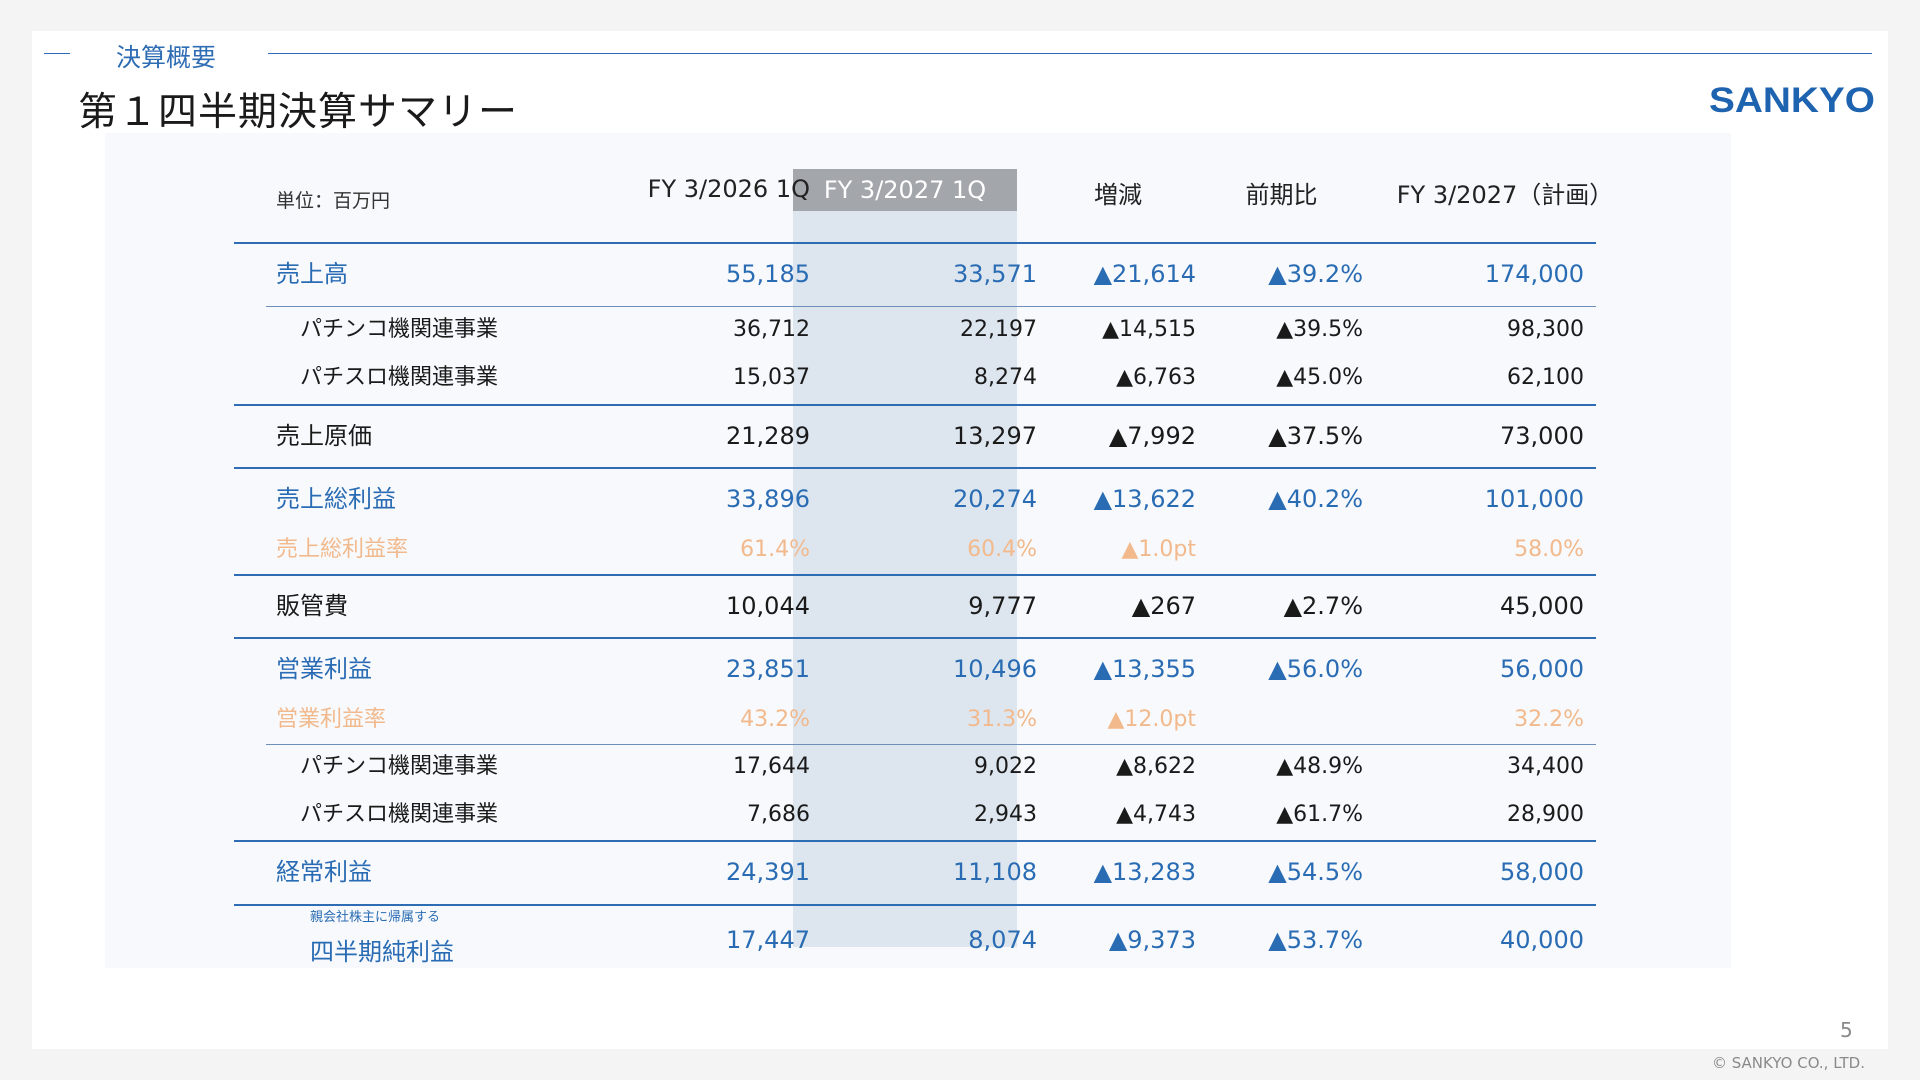  Describe the element at coordinates (1152, 940) in the screenshot. I see `cell-value: ▲9,373` at that location.